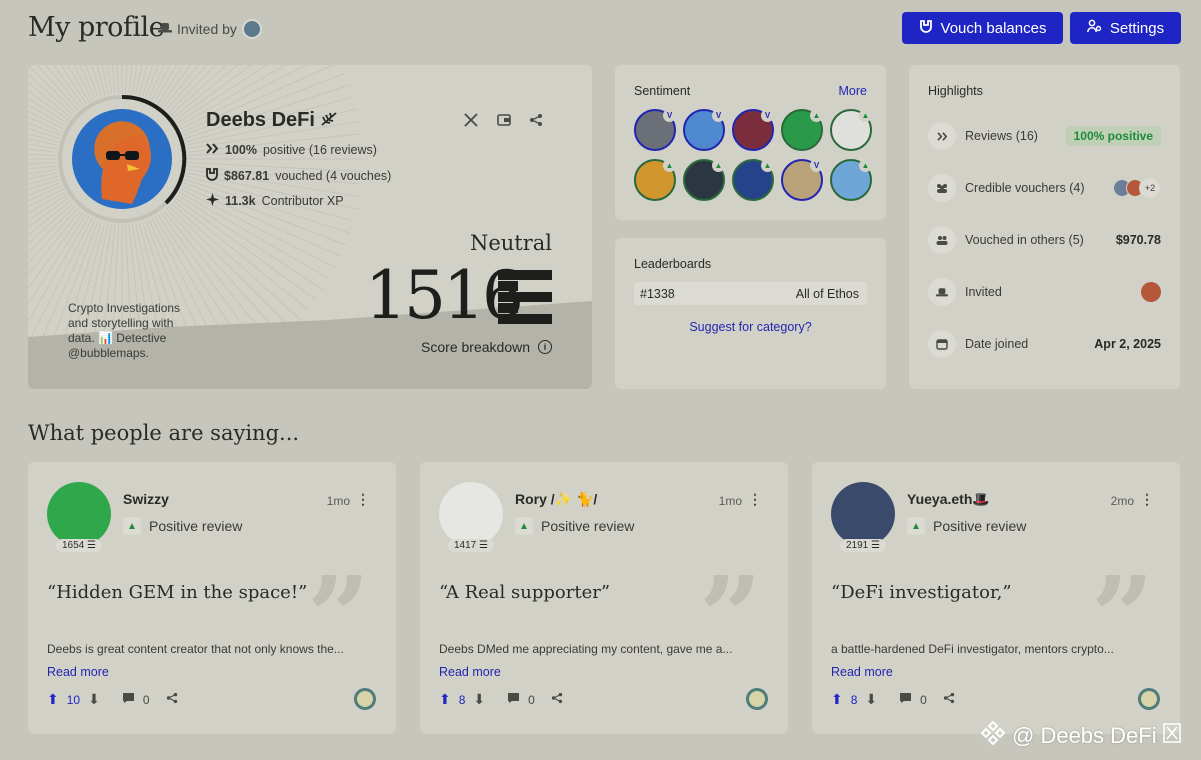  What do you see at coordinates (1084, 735) in the screenshot?
I see `watermark-text: @ Deebs DeFi` at bounding box center [1084, 735].